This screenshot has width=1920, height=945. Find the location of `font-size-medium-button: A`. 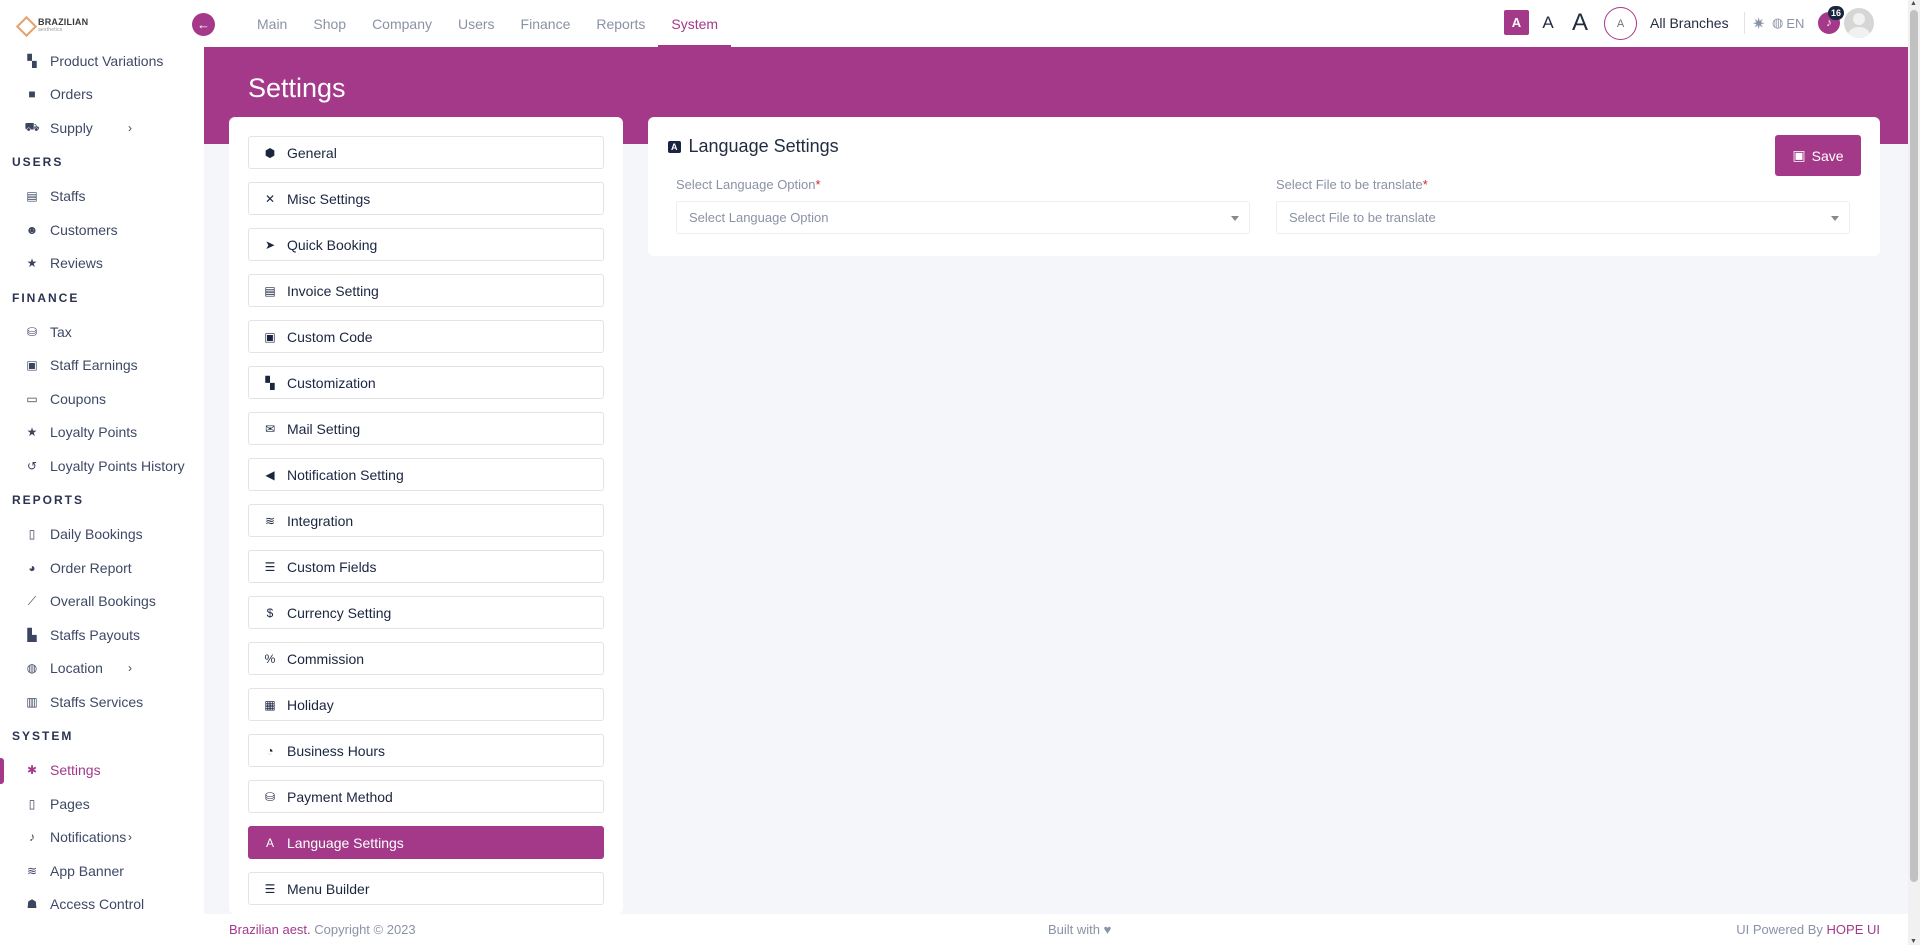

font-size-medium-button: A is located at coordinates (1548, 22).